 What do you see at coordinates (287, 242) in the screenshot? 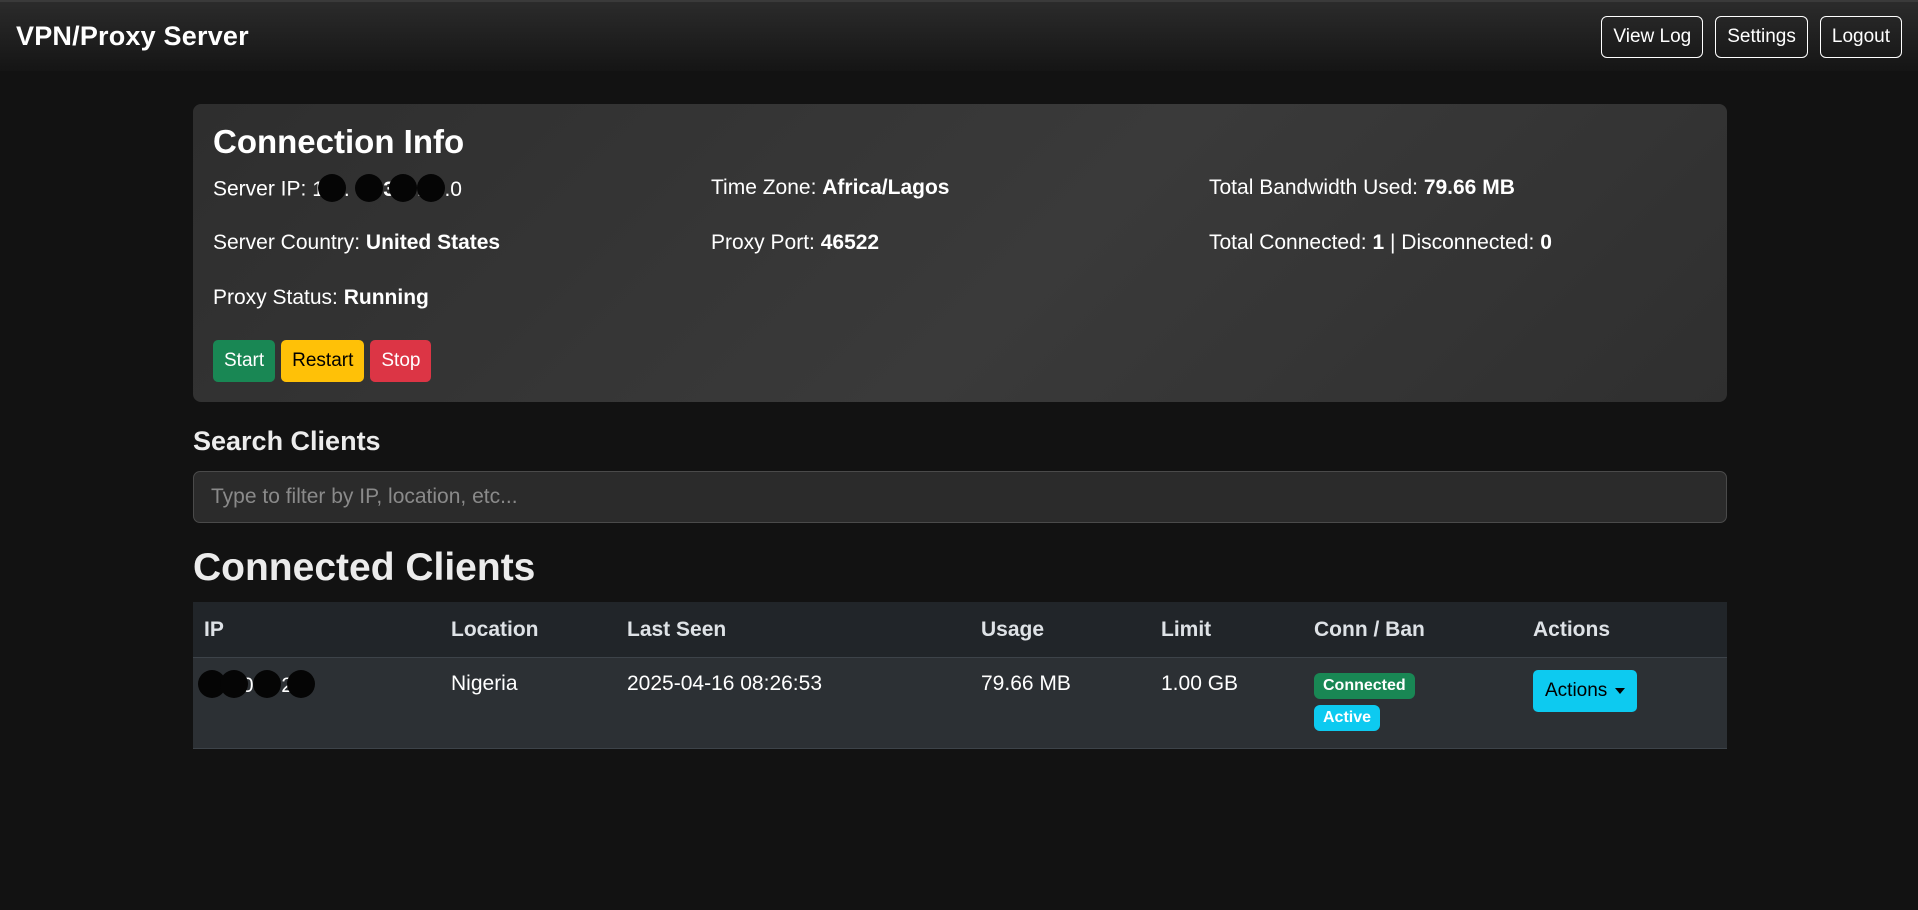
I see `server-country-label: Server Country:` at bounding box center [287, 242].